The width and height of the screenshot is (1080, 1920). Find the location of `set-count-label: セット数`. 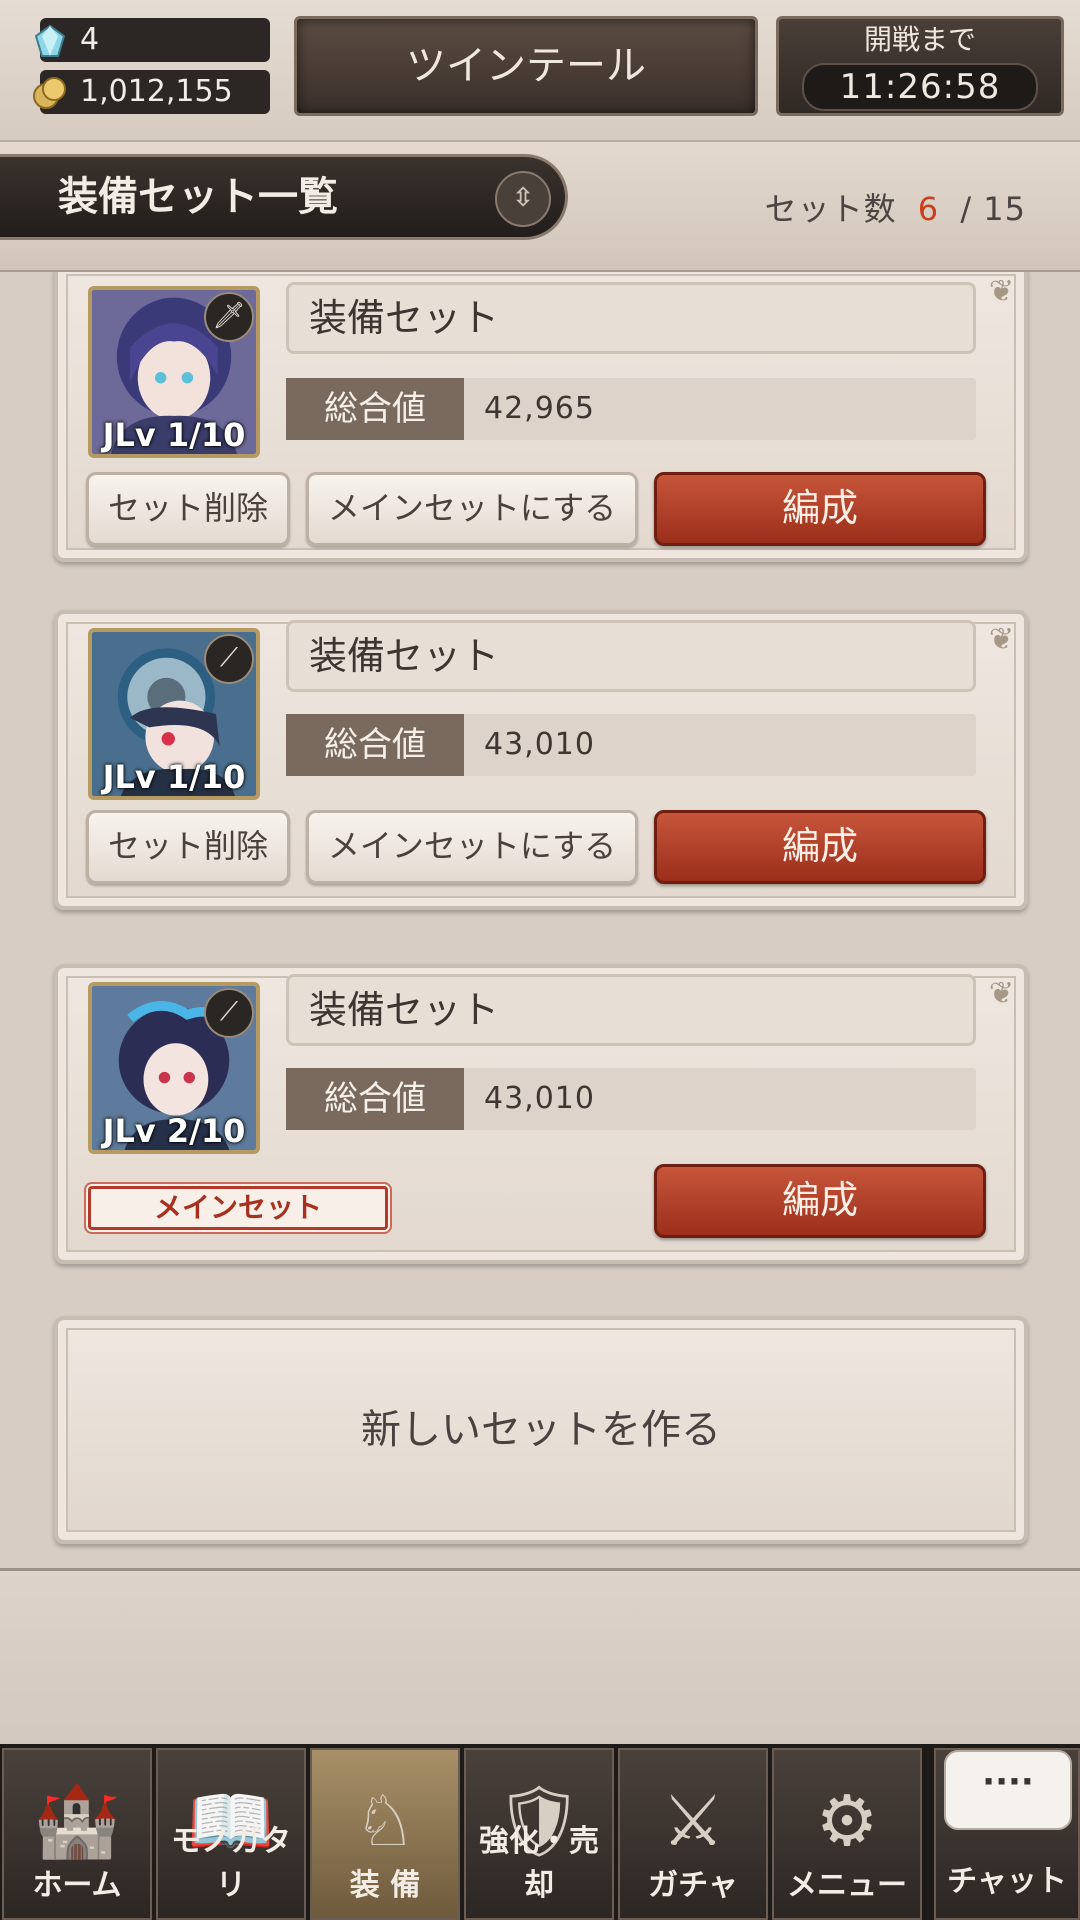

set-count-label: セット数 is located at coordinates (830, 209).